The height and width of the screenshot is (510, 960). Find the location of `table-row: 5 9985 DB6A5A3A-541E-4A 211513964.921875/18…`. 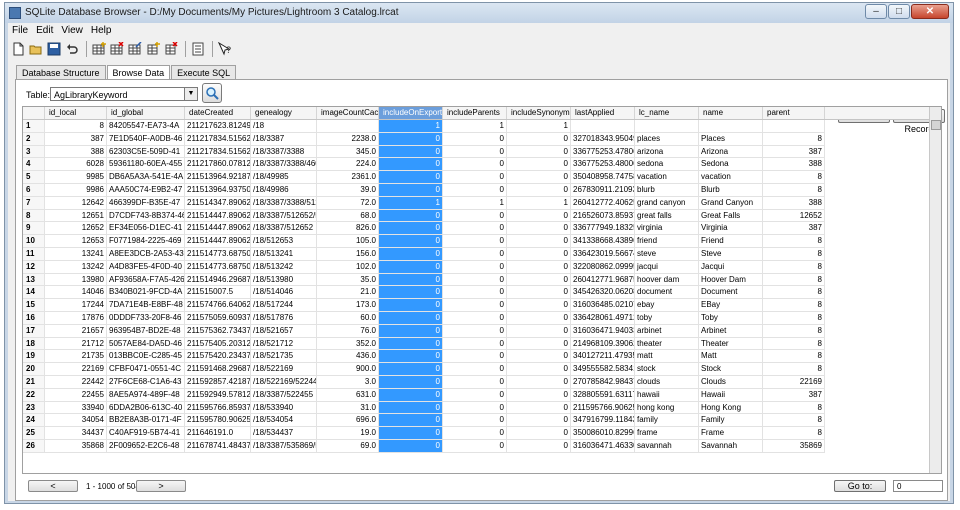

table-row: 5 9985 DB6A5A3A-541E-4A 211513964.921875/18… is located at coordinates (477, 177).